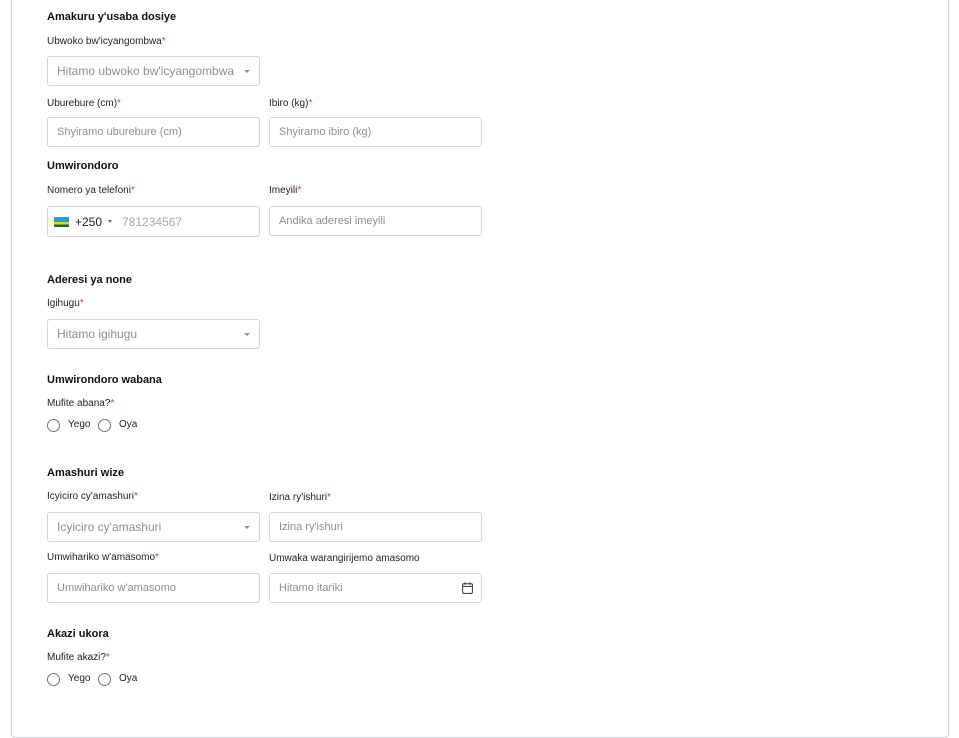 This screenshot has width=959, height=738. Describe the element at coordinates (375, 132) in the screenshot. I see `weight-input: Shyiramo ibiro (kg)` at that location.